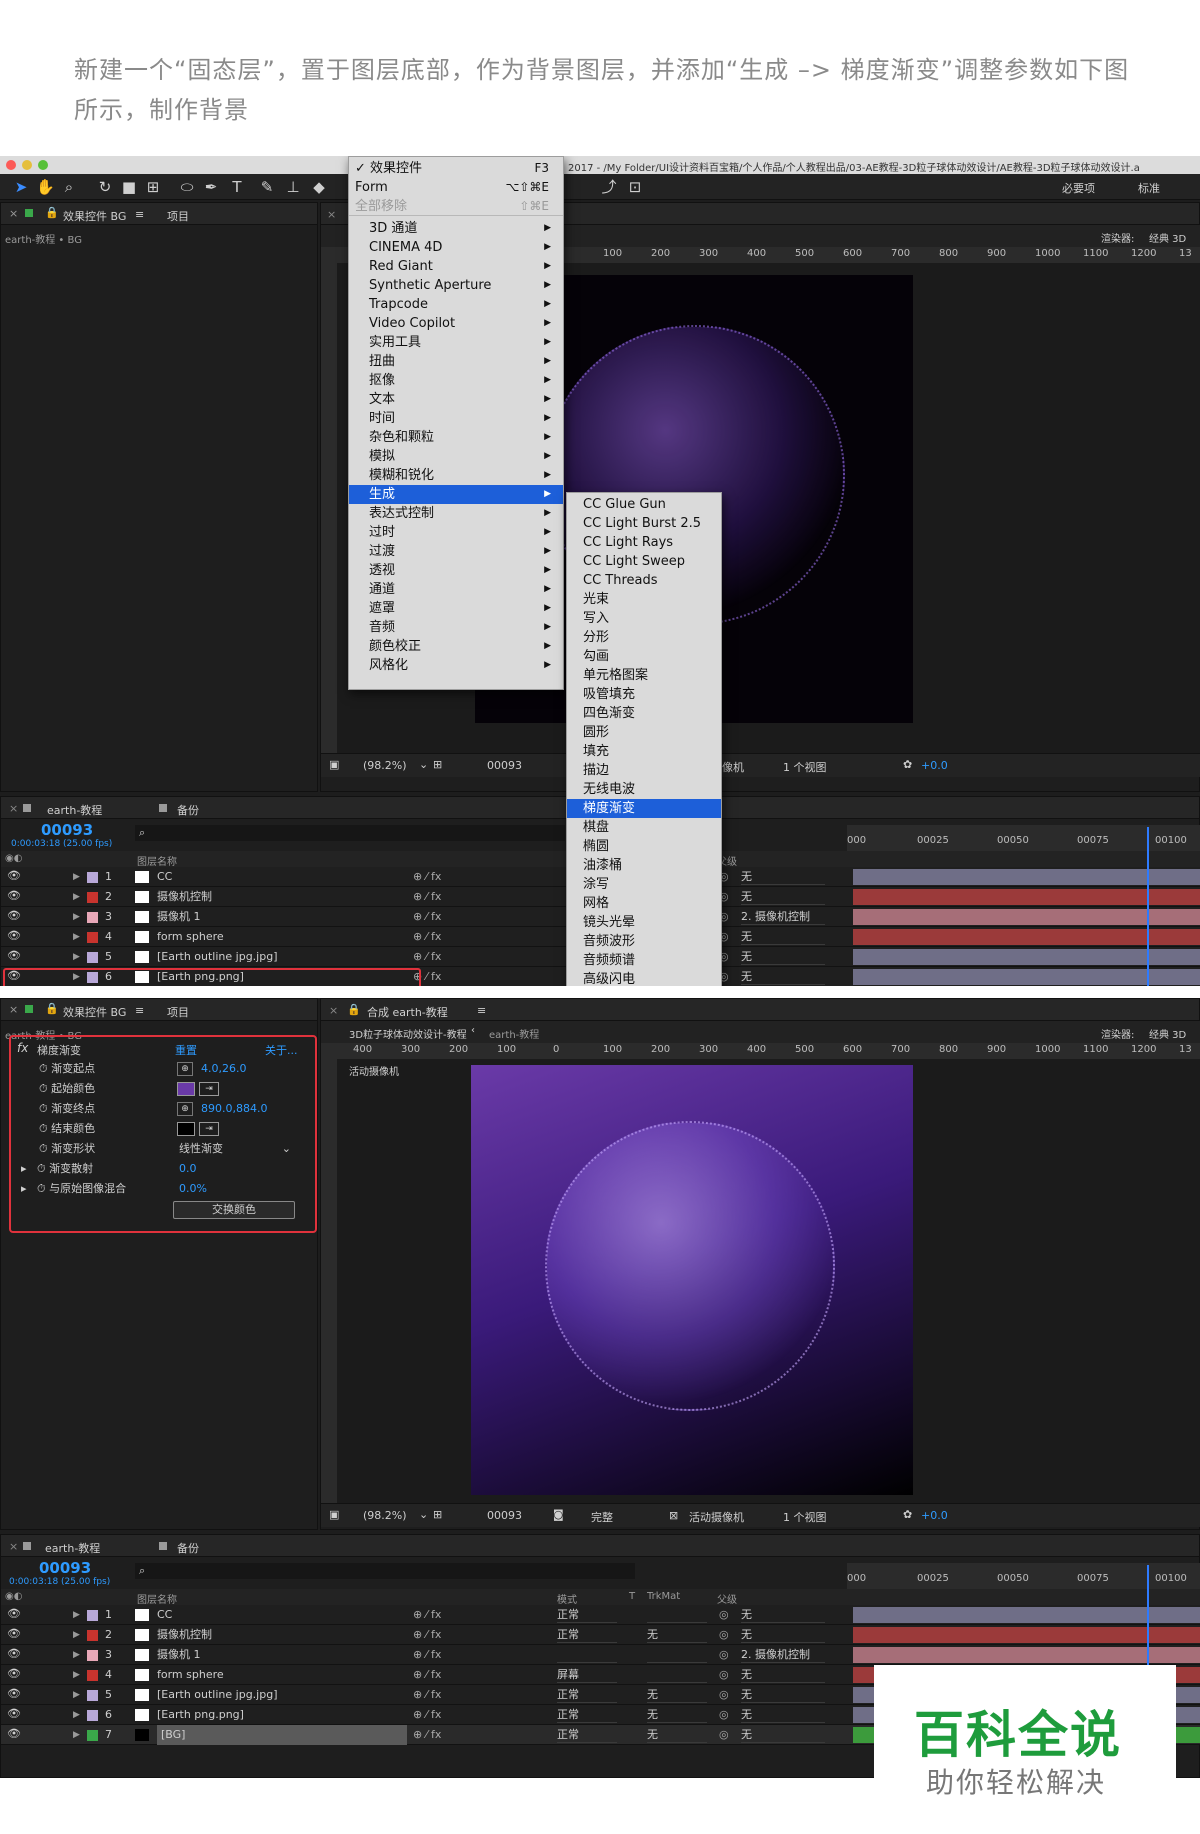 Image resolution: width=1200 pixels, height=1834 pixels. Describe the element at coordinates (644, 561) in the screenshot. I see `submenu-item: CC Light Sweep` at that location.